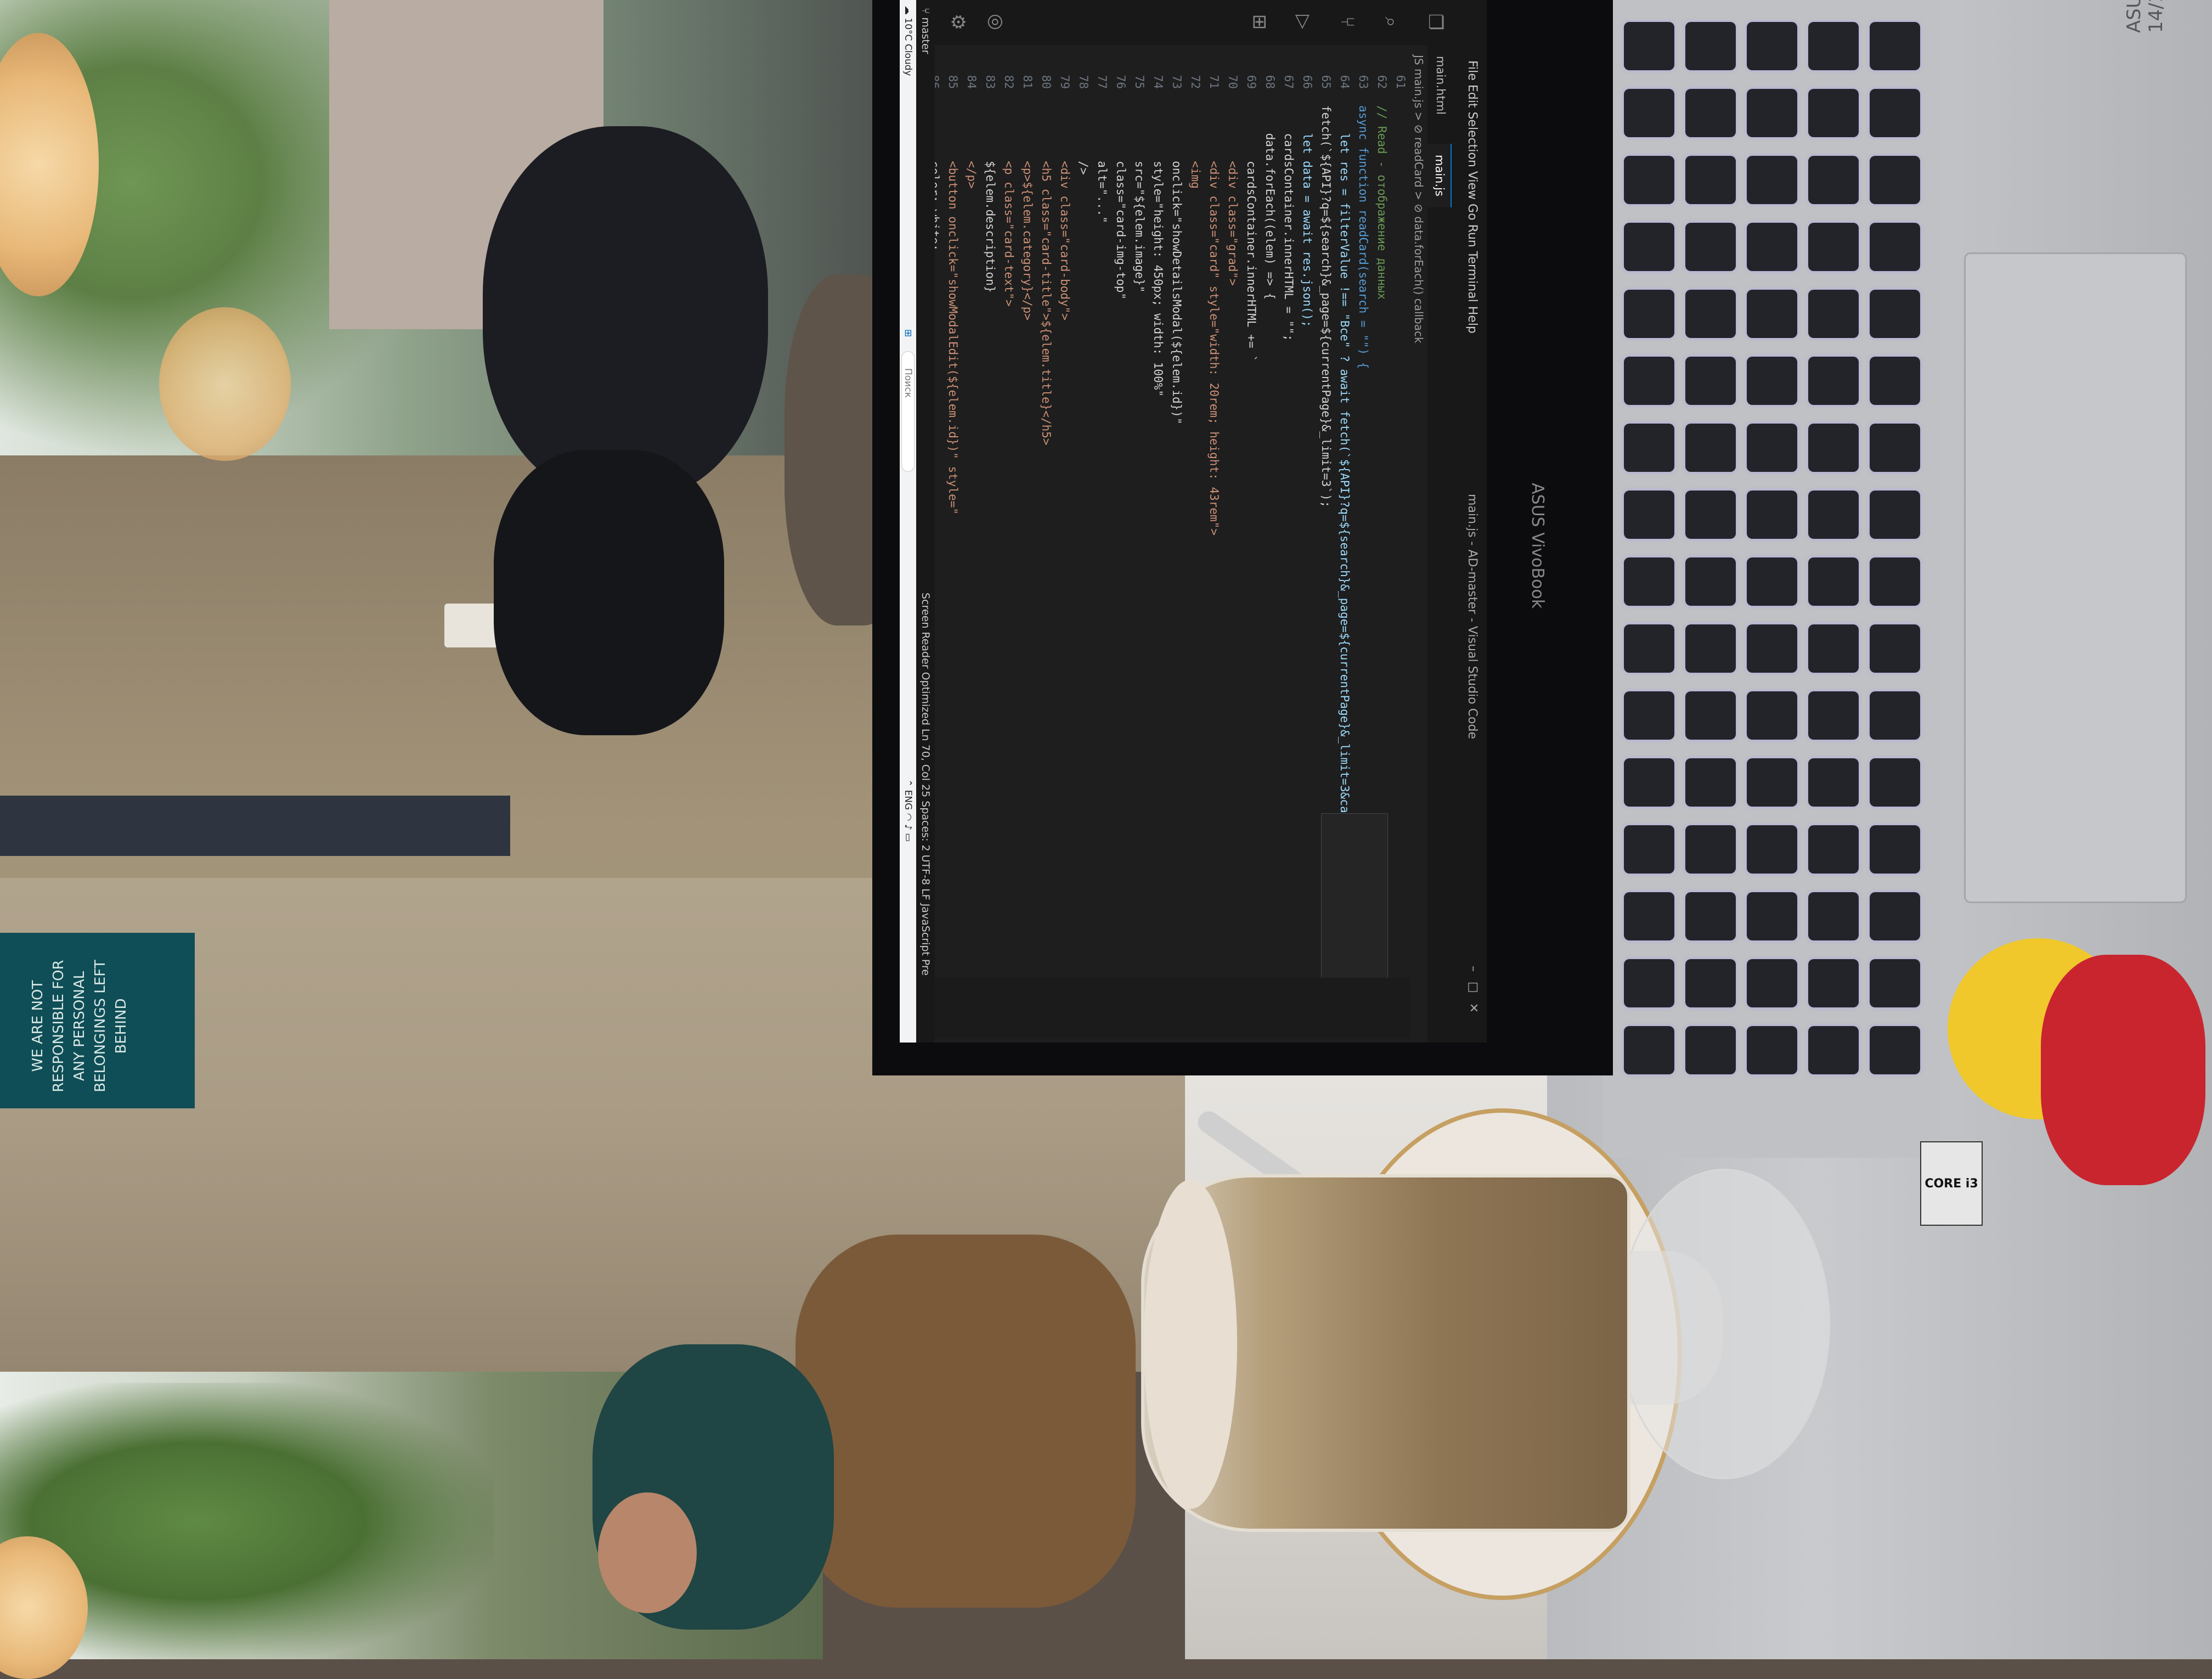 The height and width of the screenshot is (1679, 2212). I want to click on code-line: onclick="showDetailsModal(${elem.id})", so click(1176, 567).